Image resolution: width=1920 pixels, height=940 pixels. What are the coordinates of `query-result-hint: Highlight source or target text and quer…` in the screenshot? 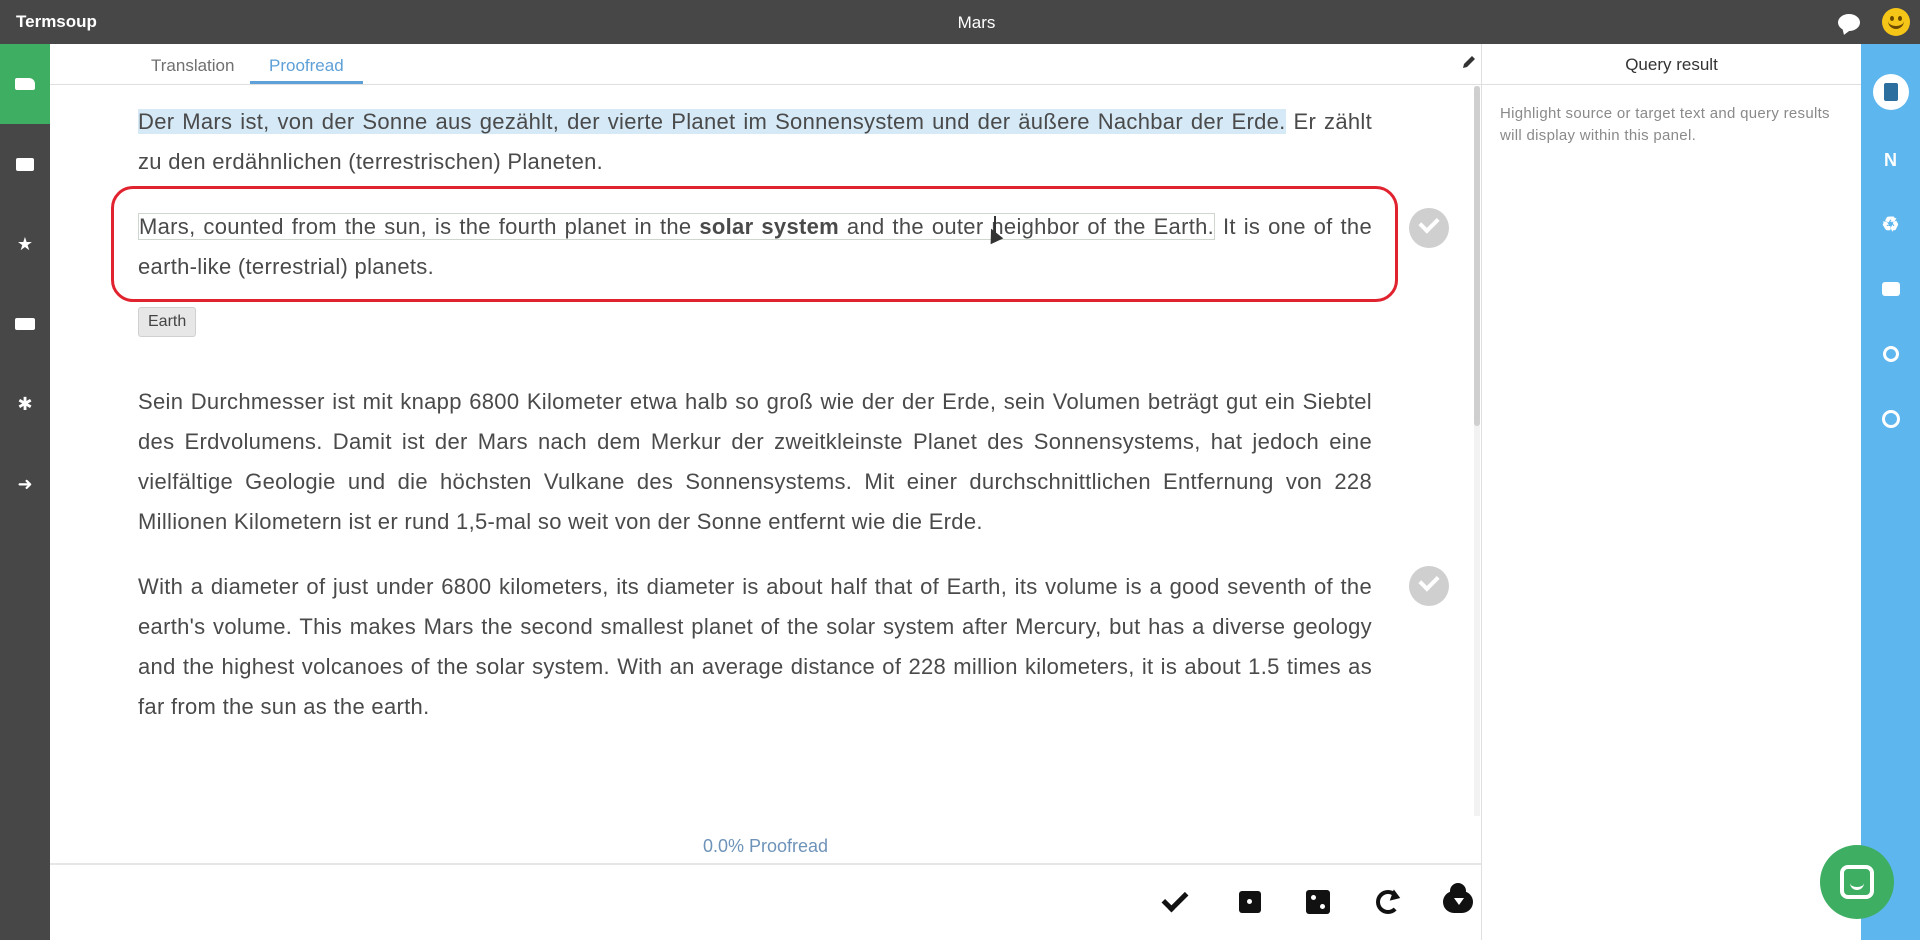 It's located at (1665, 124).